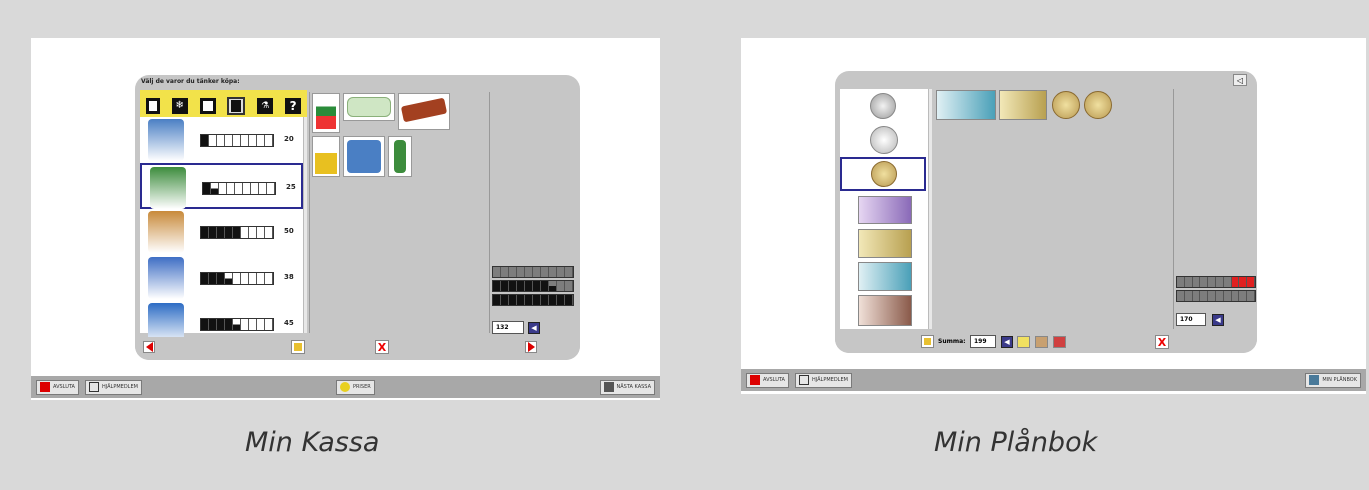 This screenshot has width=1369, height=490. What do you see at coordinates (149, 347) in the screenshot?
I see `prev-arrow-icon` at bounding box center [149, 347].